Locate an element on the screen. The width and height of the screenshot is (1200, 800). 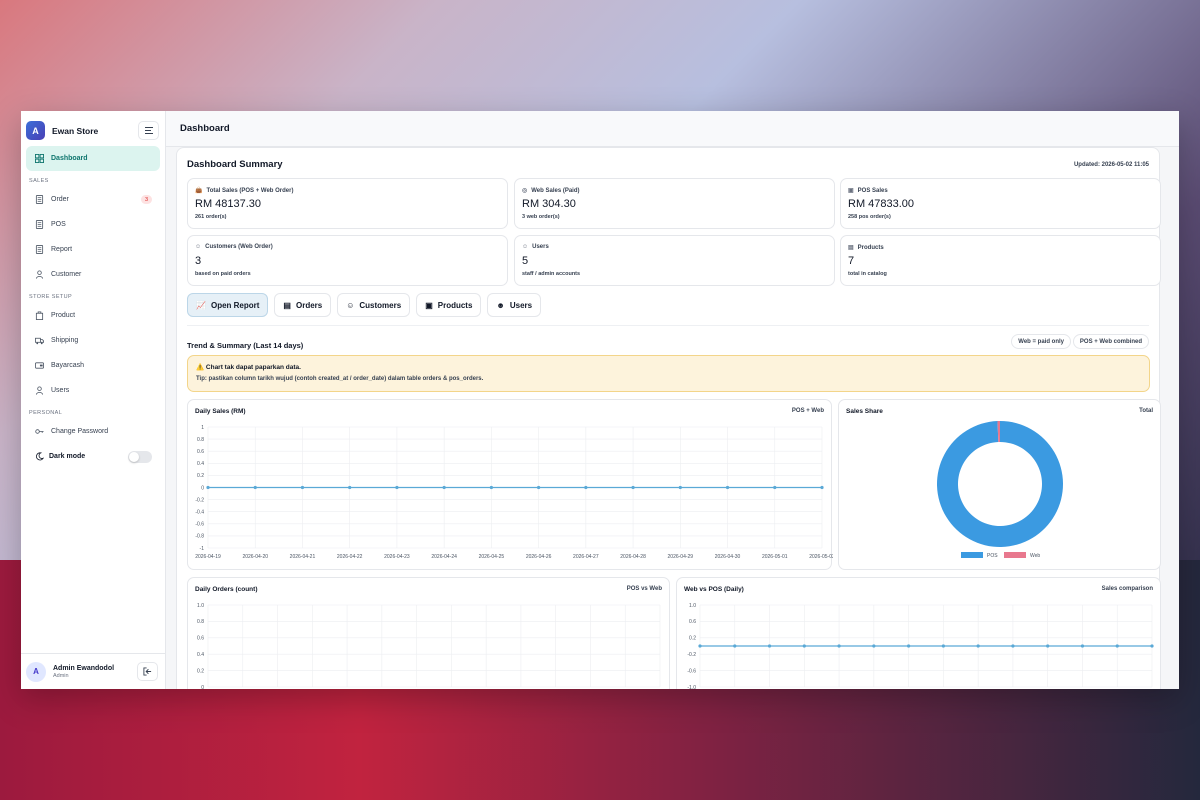
tab-orders: ▤ Orders is located at coordinates (303, 305).